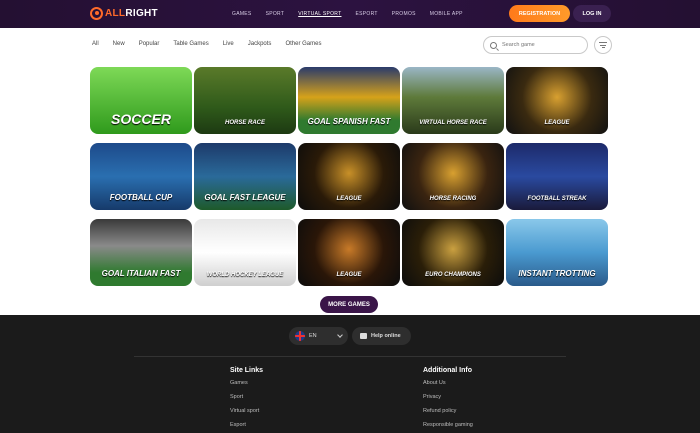 The width and height of the screenshot is (700, 433). What do you see at coordinates (340, 335) in the screenshot?
I see `chevron-down-icon` at bounding box center [340, 335].